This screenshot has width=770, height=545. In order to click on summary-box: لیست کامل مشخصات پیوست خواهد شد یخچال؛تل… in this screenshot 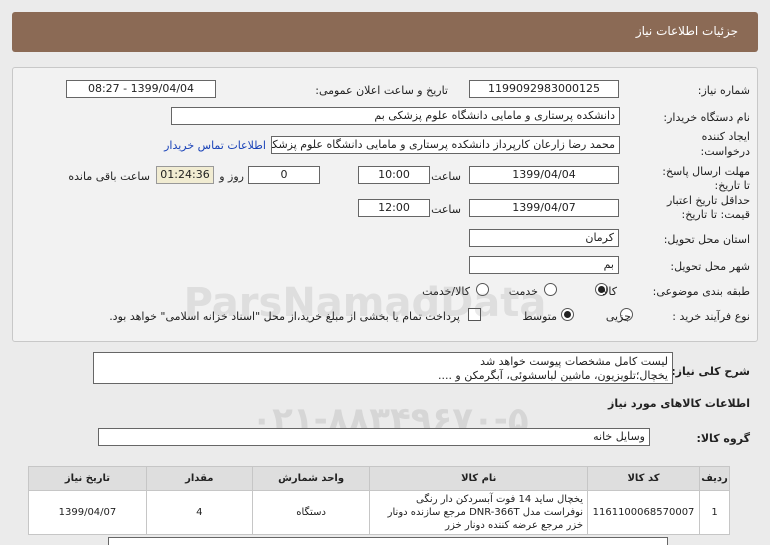, I will do `click(383, 368)`.